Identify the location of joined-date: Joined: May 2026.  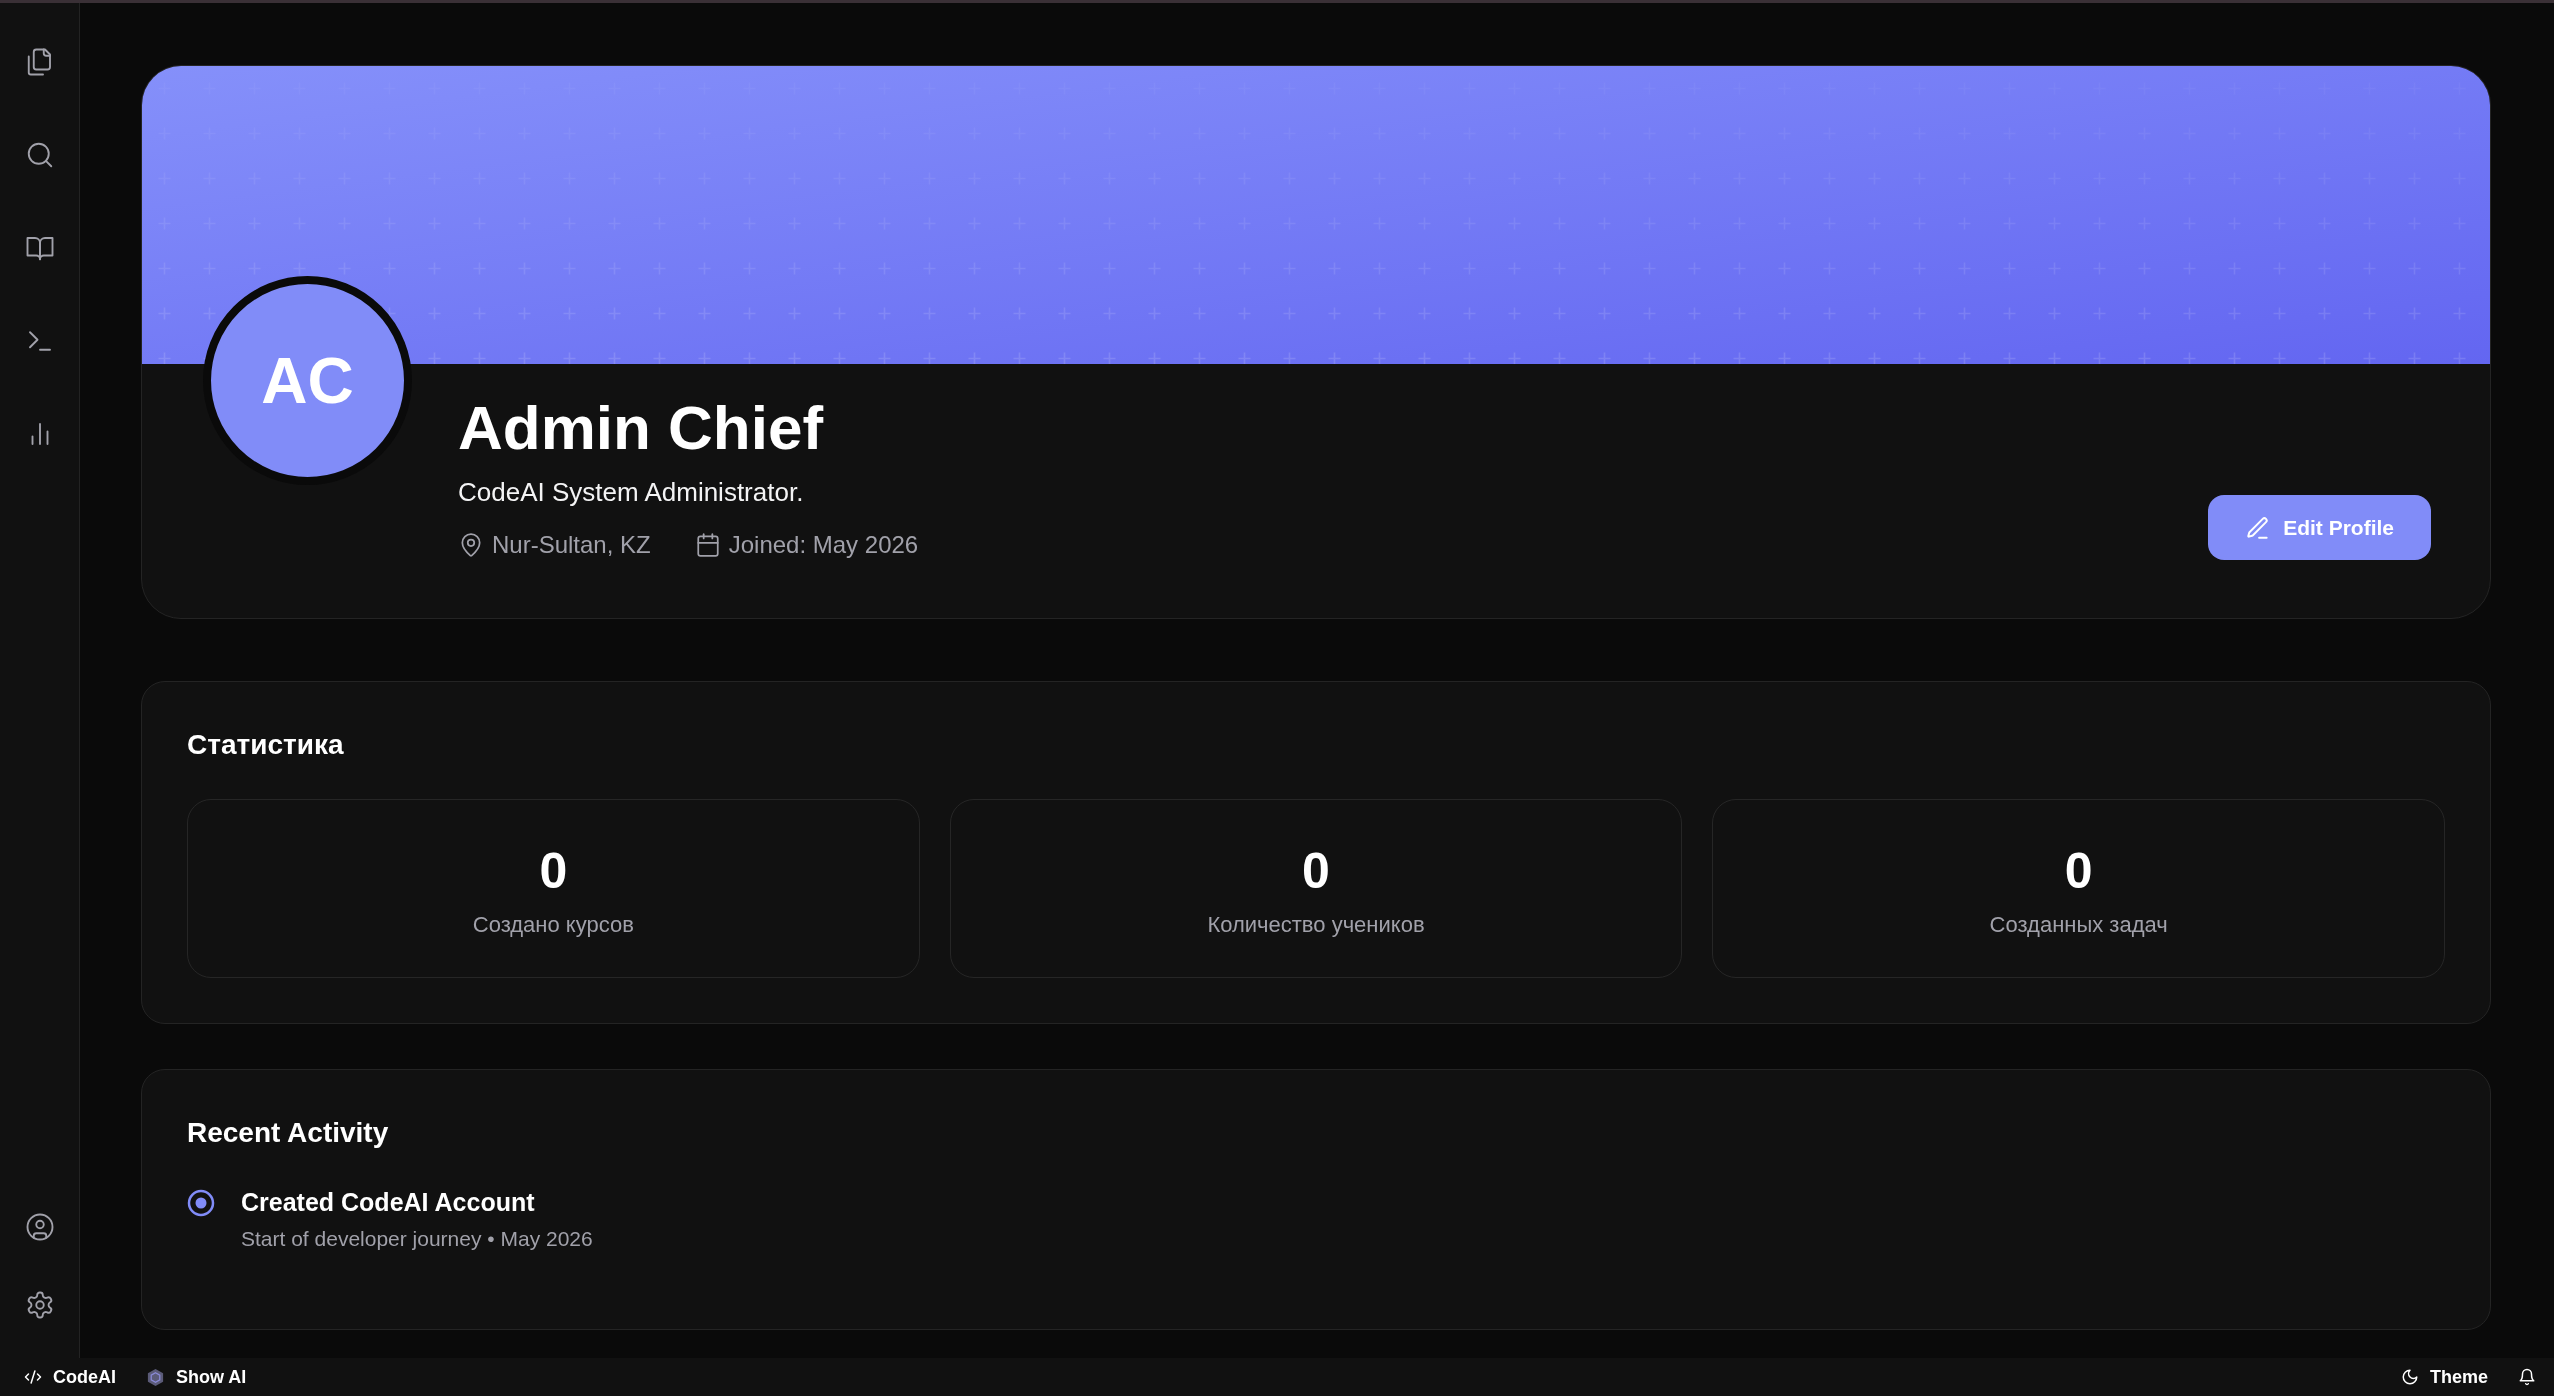
(823, 545).